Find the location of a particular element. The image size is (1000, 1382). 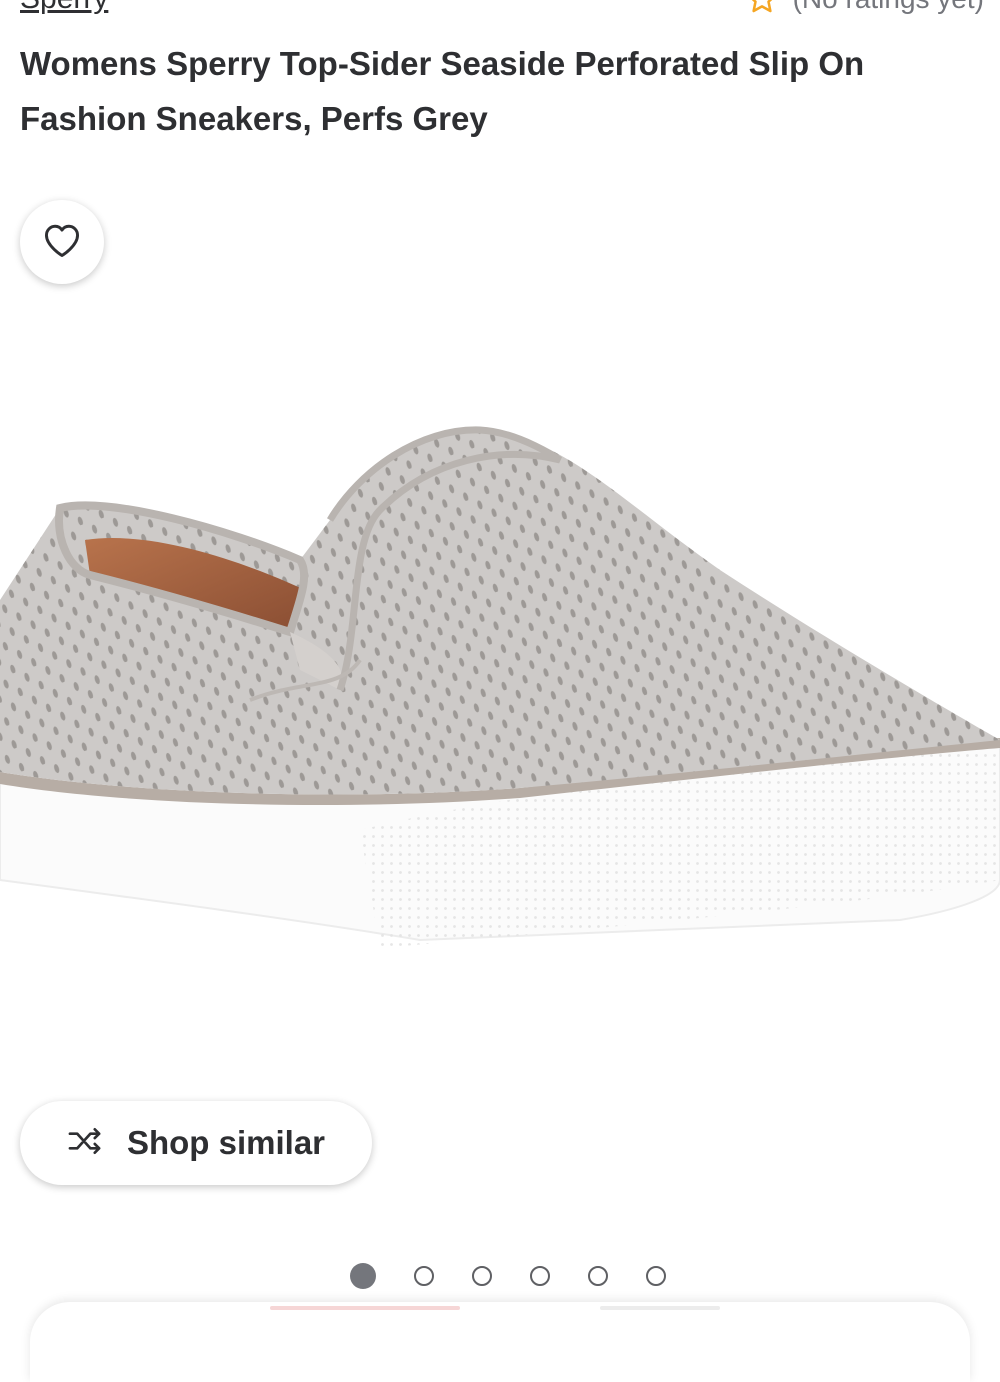

shuffle-icon is located at coordinates (86, 1143).